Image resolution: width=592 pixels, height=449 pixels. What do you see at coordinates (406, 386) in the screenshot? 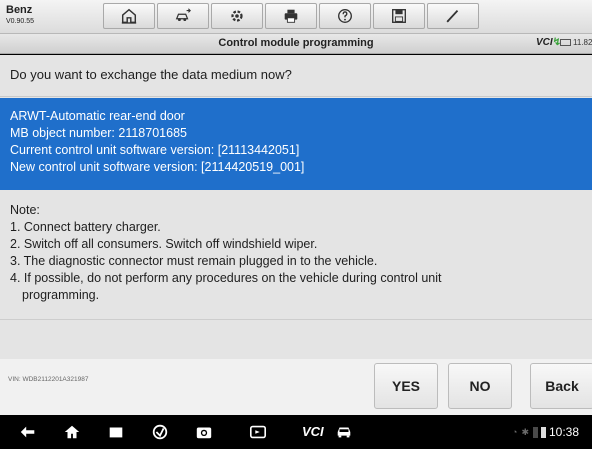
I see `yes-button: YES` at bounding box center [406, 386].